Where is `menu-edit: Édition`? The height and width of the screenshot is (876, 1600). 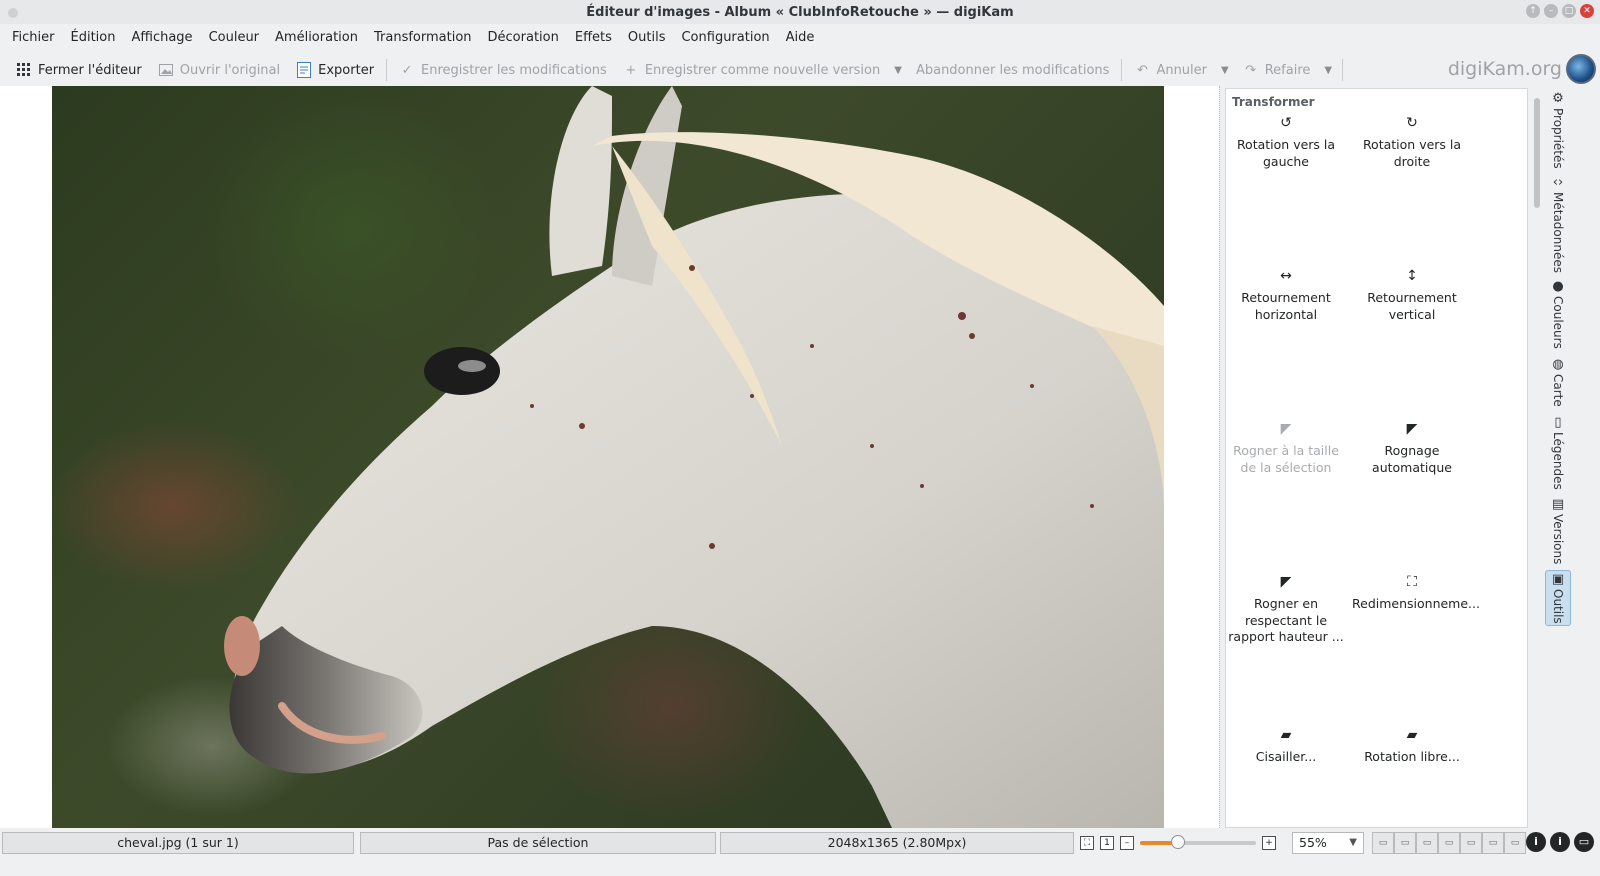 menu-edit: Édition is located at coordinates (93, 37).